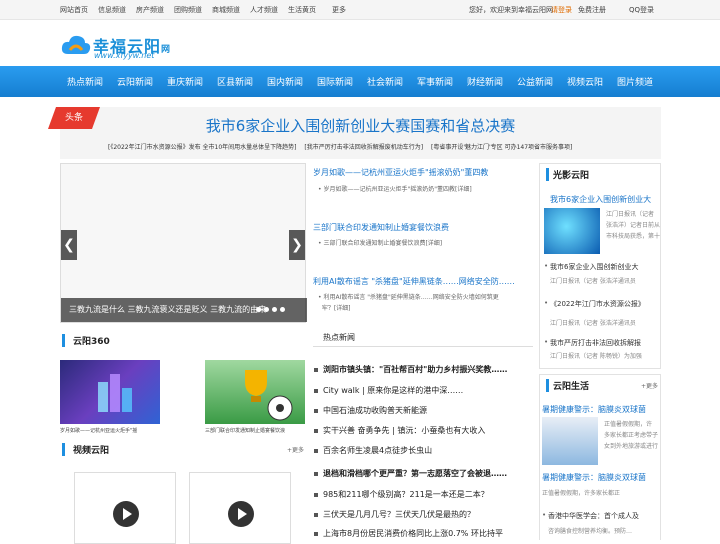 This screenshot has width=720, height=544. Describe the element at coordinates (535, 81) in the screenshot. I see `nav-charity: 公益新闻` at that location.